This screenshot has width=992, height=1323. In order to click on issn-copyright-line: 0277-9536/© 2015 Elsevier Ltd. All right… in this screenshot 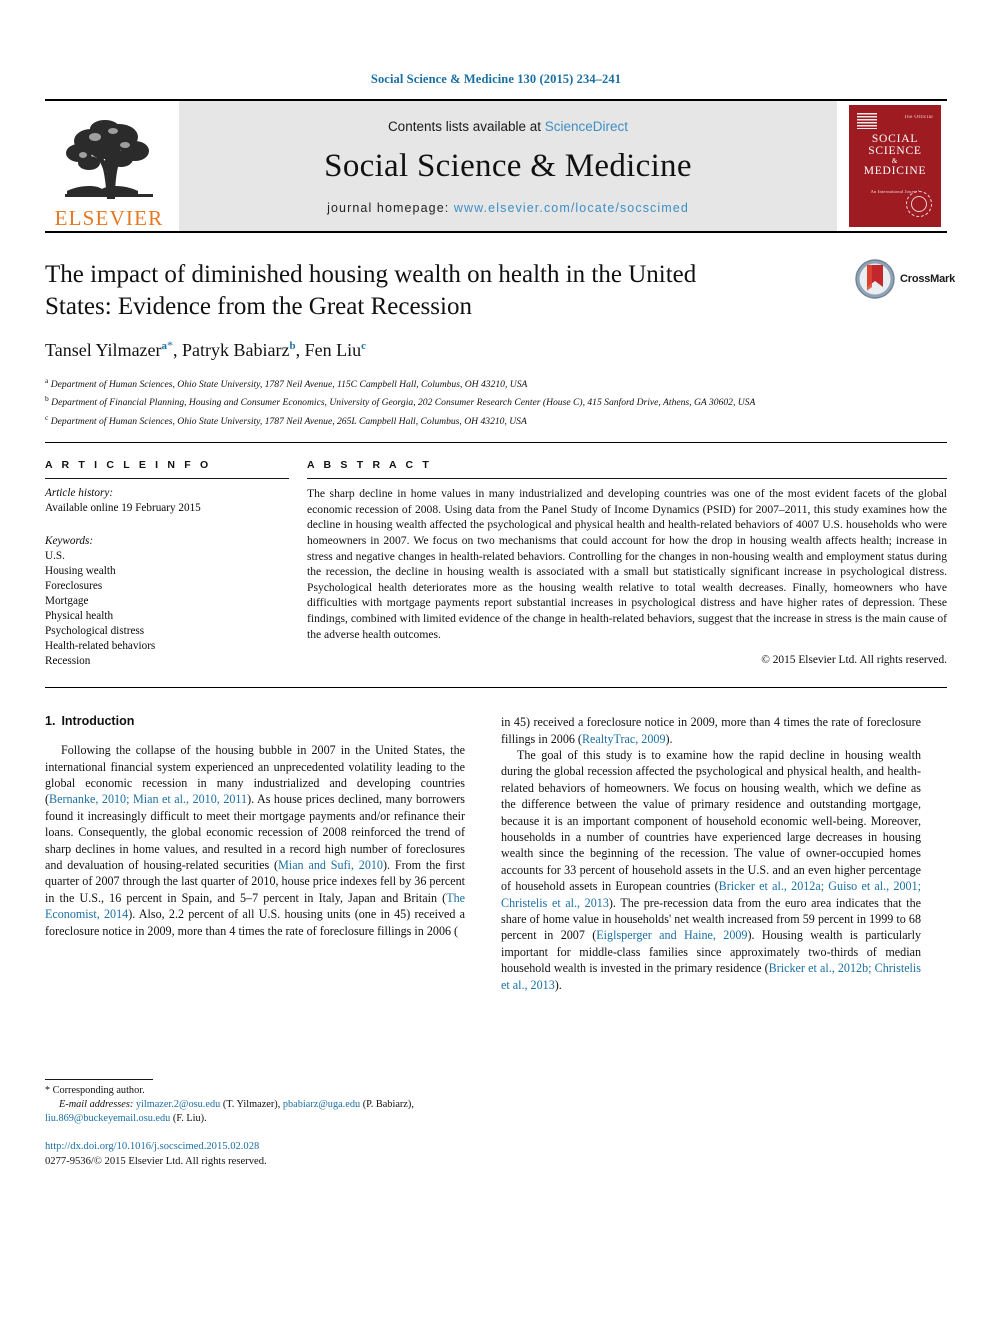, I will do `click(156, 1161)`.